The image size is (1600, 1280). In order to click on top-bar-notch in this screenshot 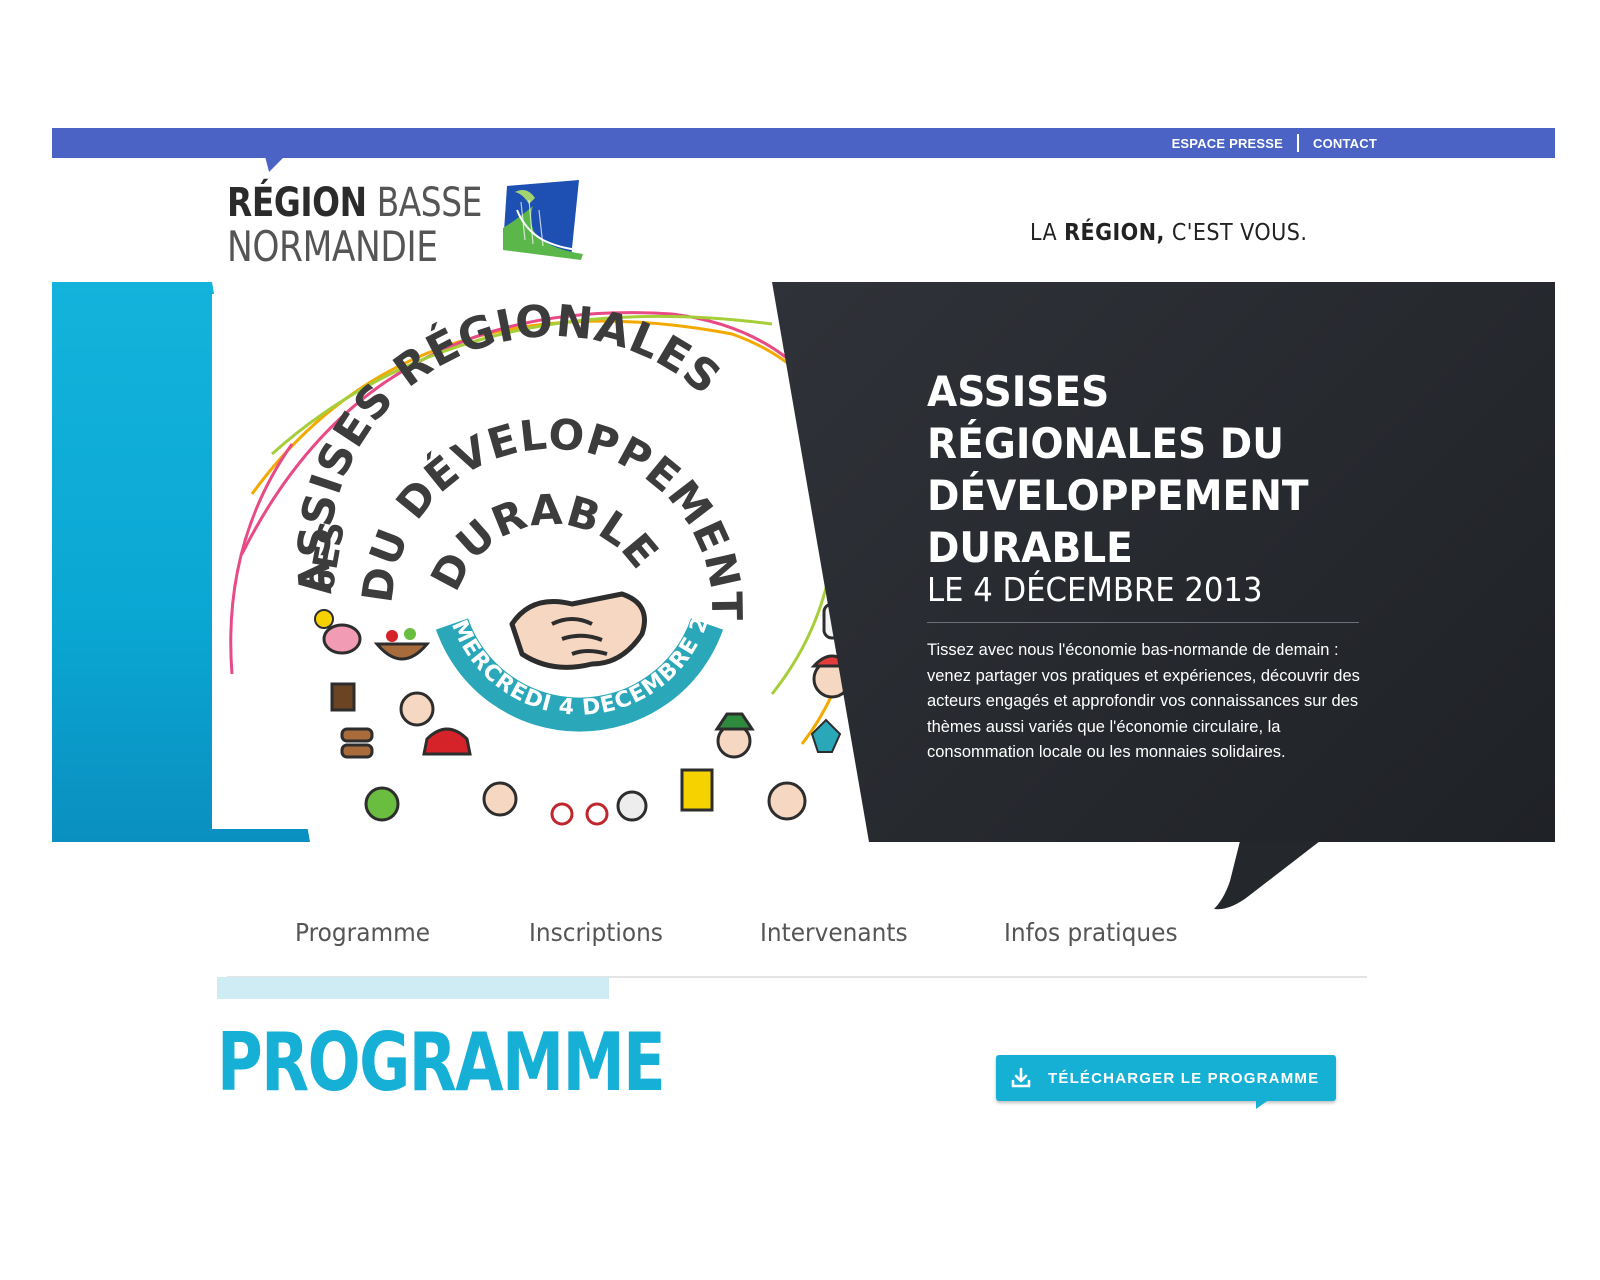, I will do `click(272, 164)`.